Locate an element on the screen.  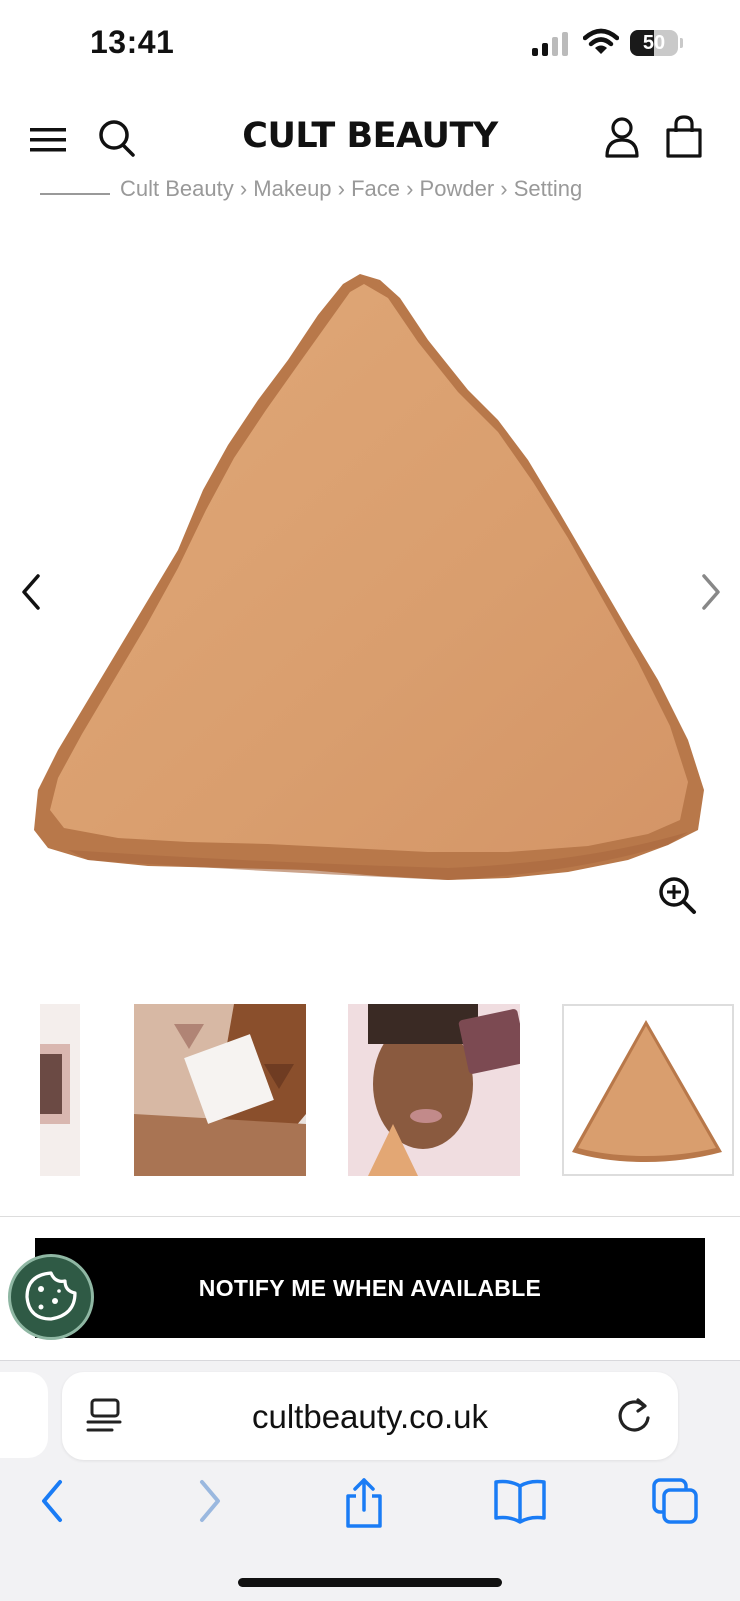
notify-me-button: NOTIFY ME WHEN AVAILABLE is located at coordinates (370, 1288).